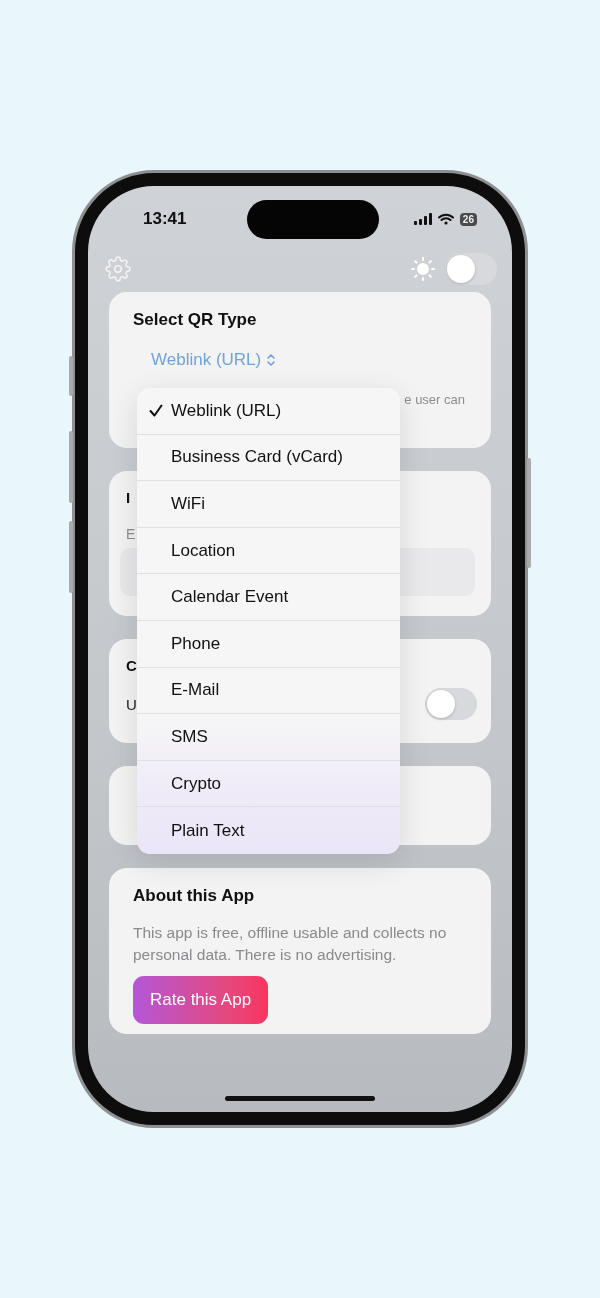 This screenshot has height=1298, width=600. What do you see at coordinates (131, 534) in the screenshot?
I see `field-label: E` at bounding box center [131, 534].